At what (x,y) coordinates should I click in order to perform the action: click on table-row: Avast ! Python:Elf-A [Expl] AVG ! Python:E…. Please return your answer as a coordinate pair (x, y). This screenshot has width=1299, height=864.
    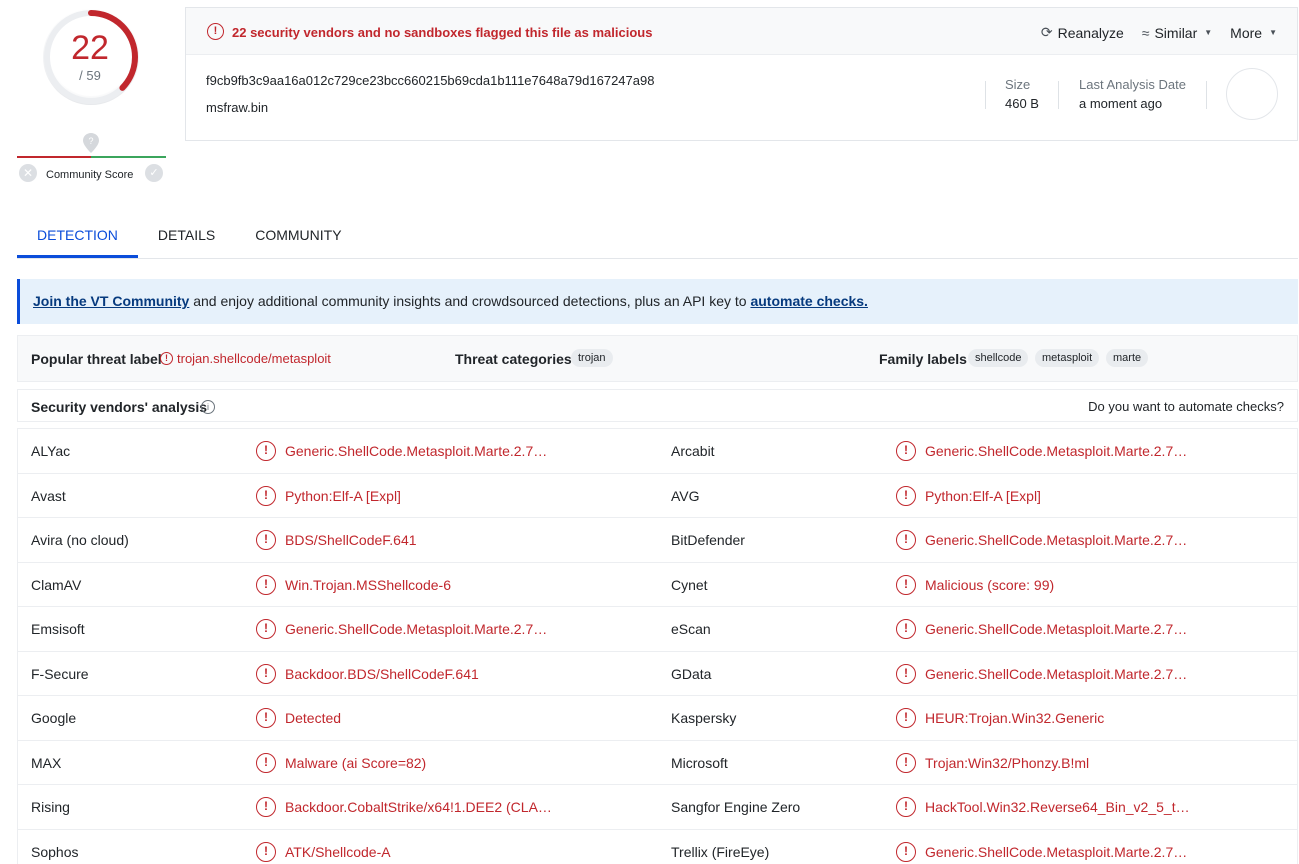
    Looking at the image, I should click on (657, 496).